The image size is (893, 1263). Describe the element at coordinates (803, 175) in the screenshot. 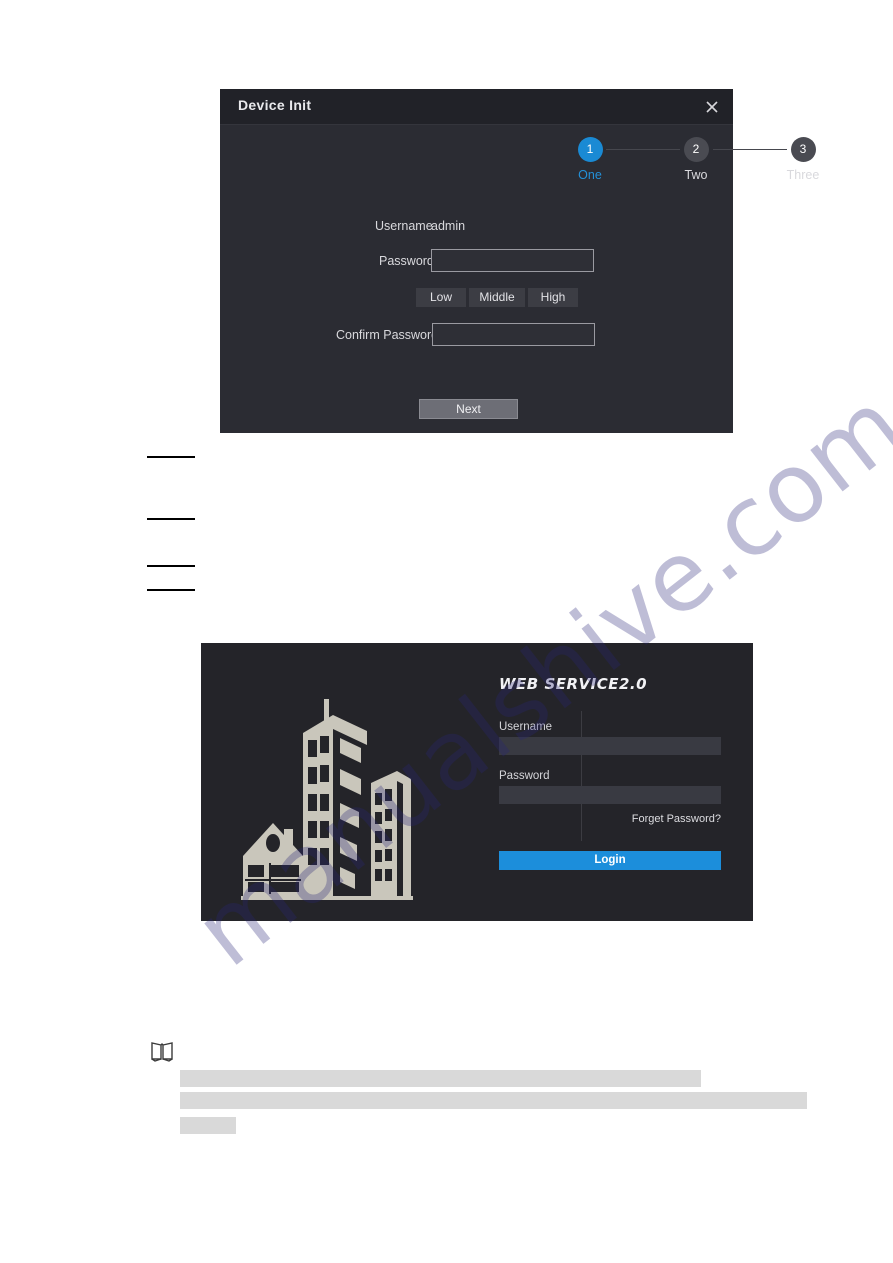

I see `step-three-label: Three` at that location.